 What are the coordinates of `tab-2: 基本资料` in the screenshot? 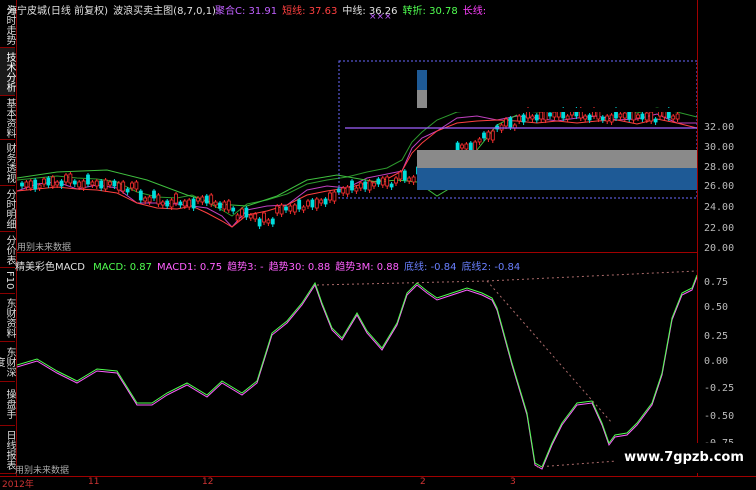 It's located at (7, 118).